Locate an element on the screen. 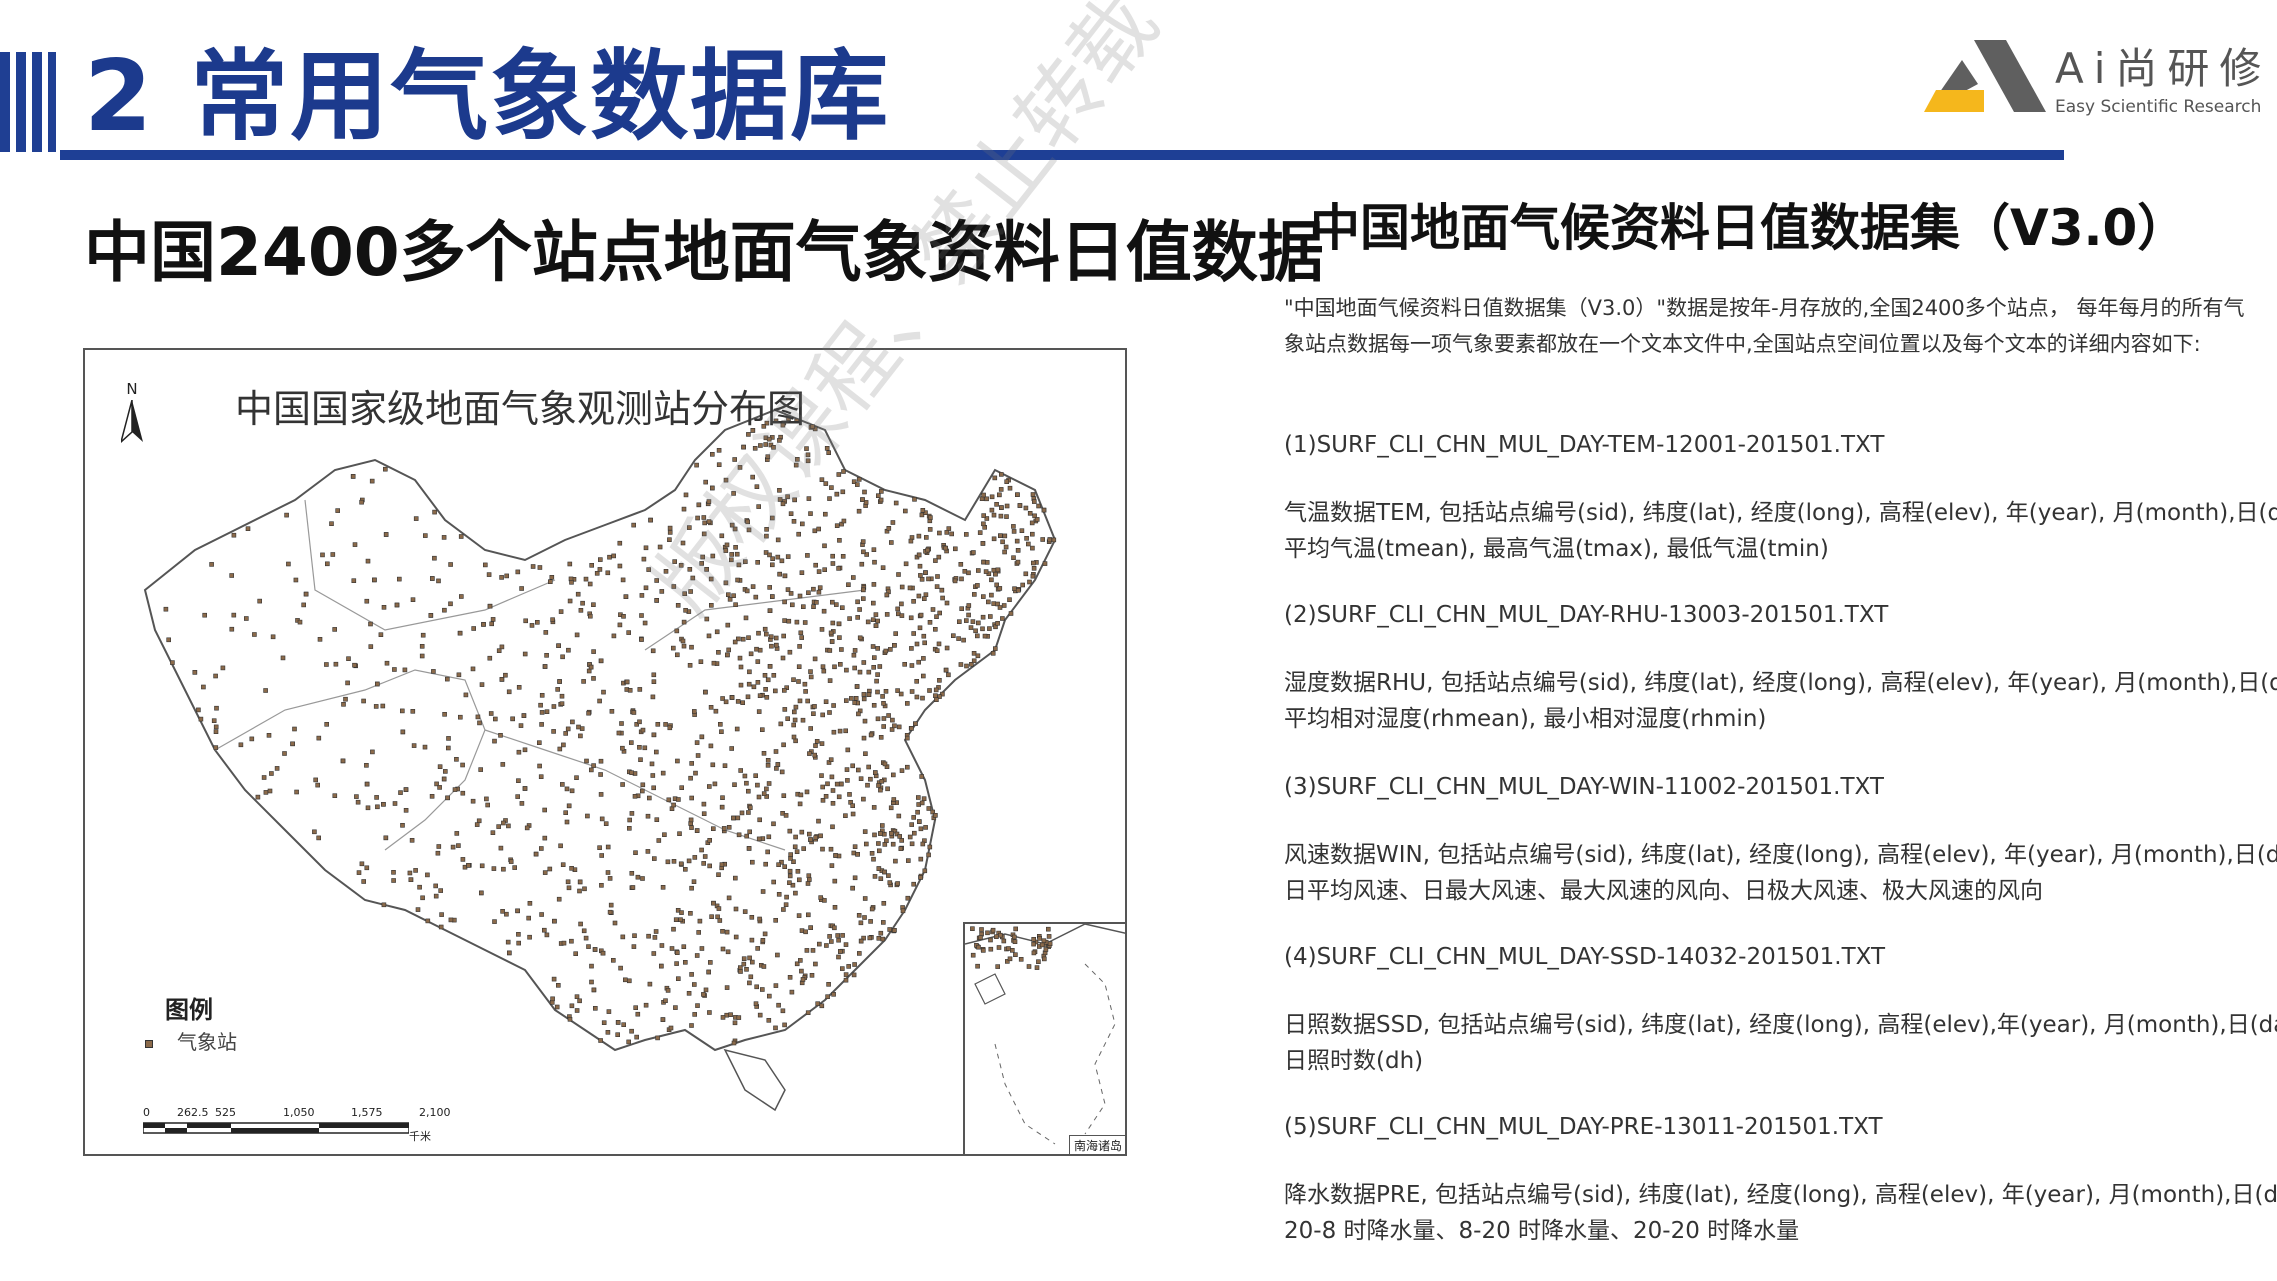  scale-tick: 2,100 is located at coordinates (435, 1112).